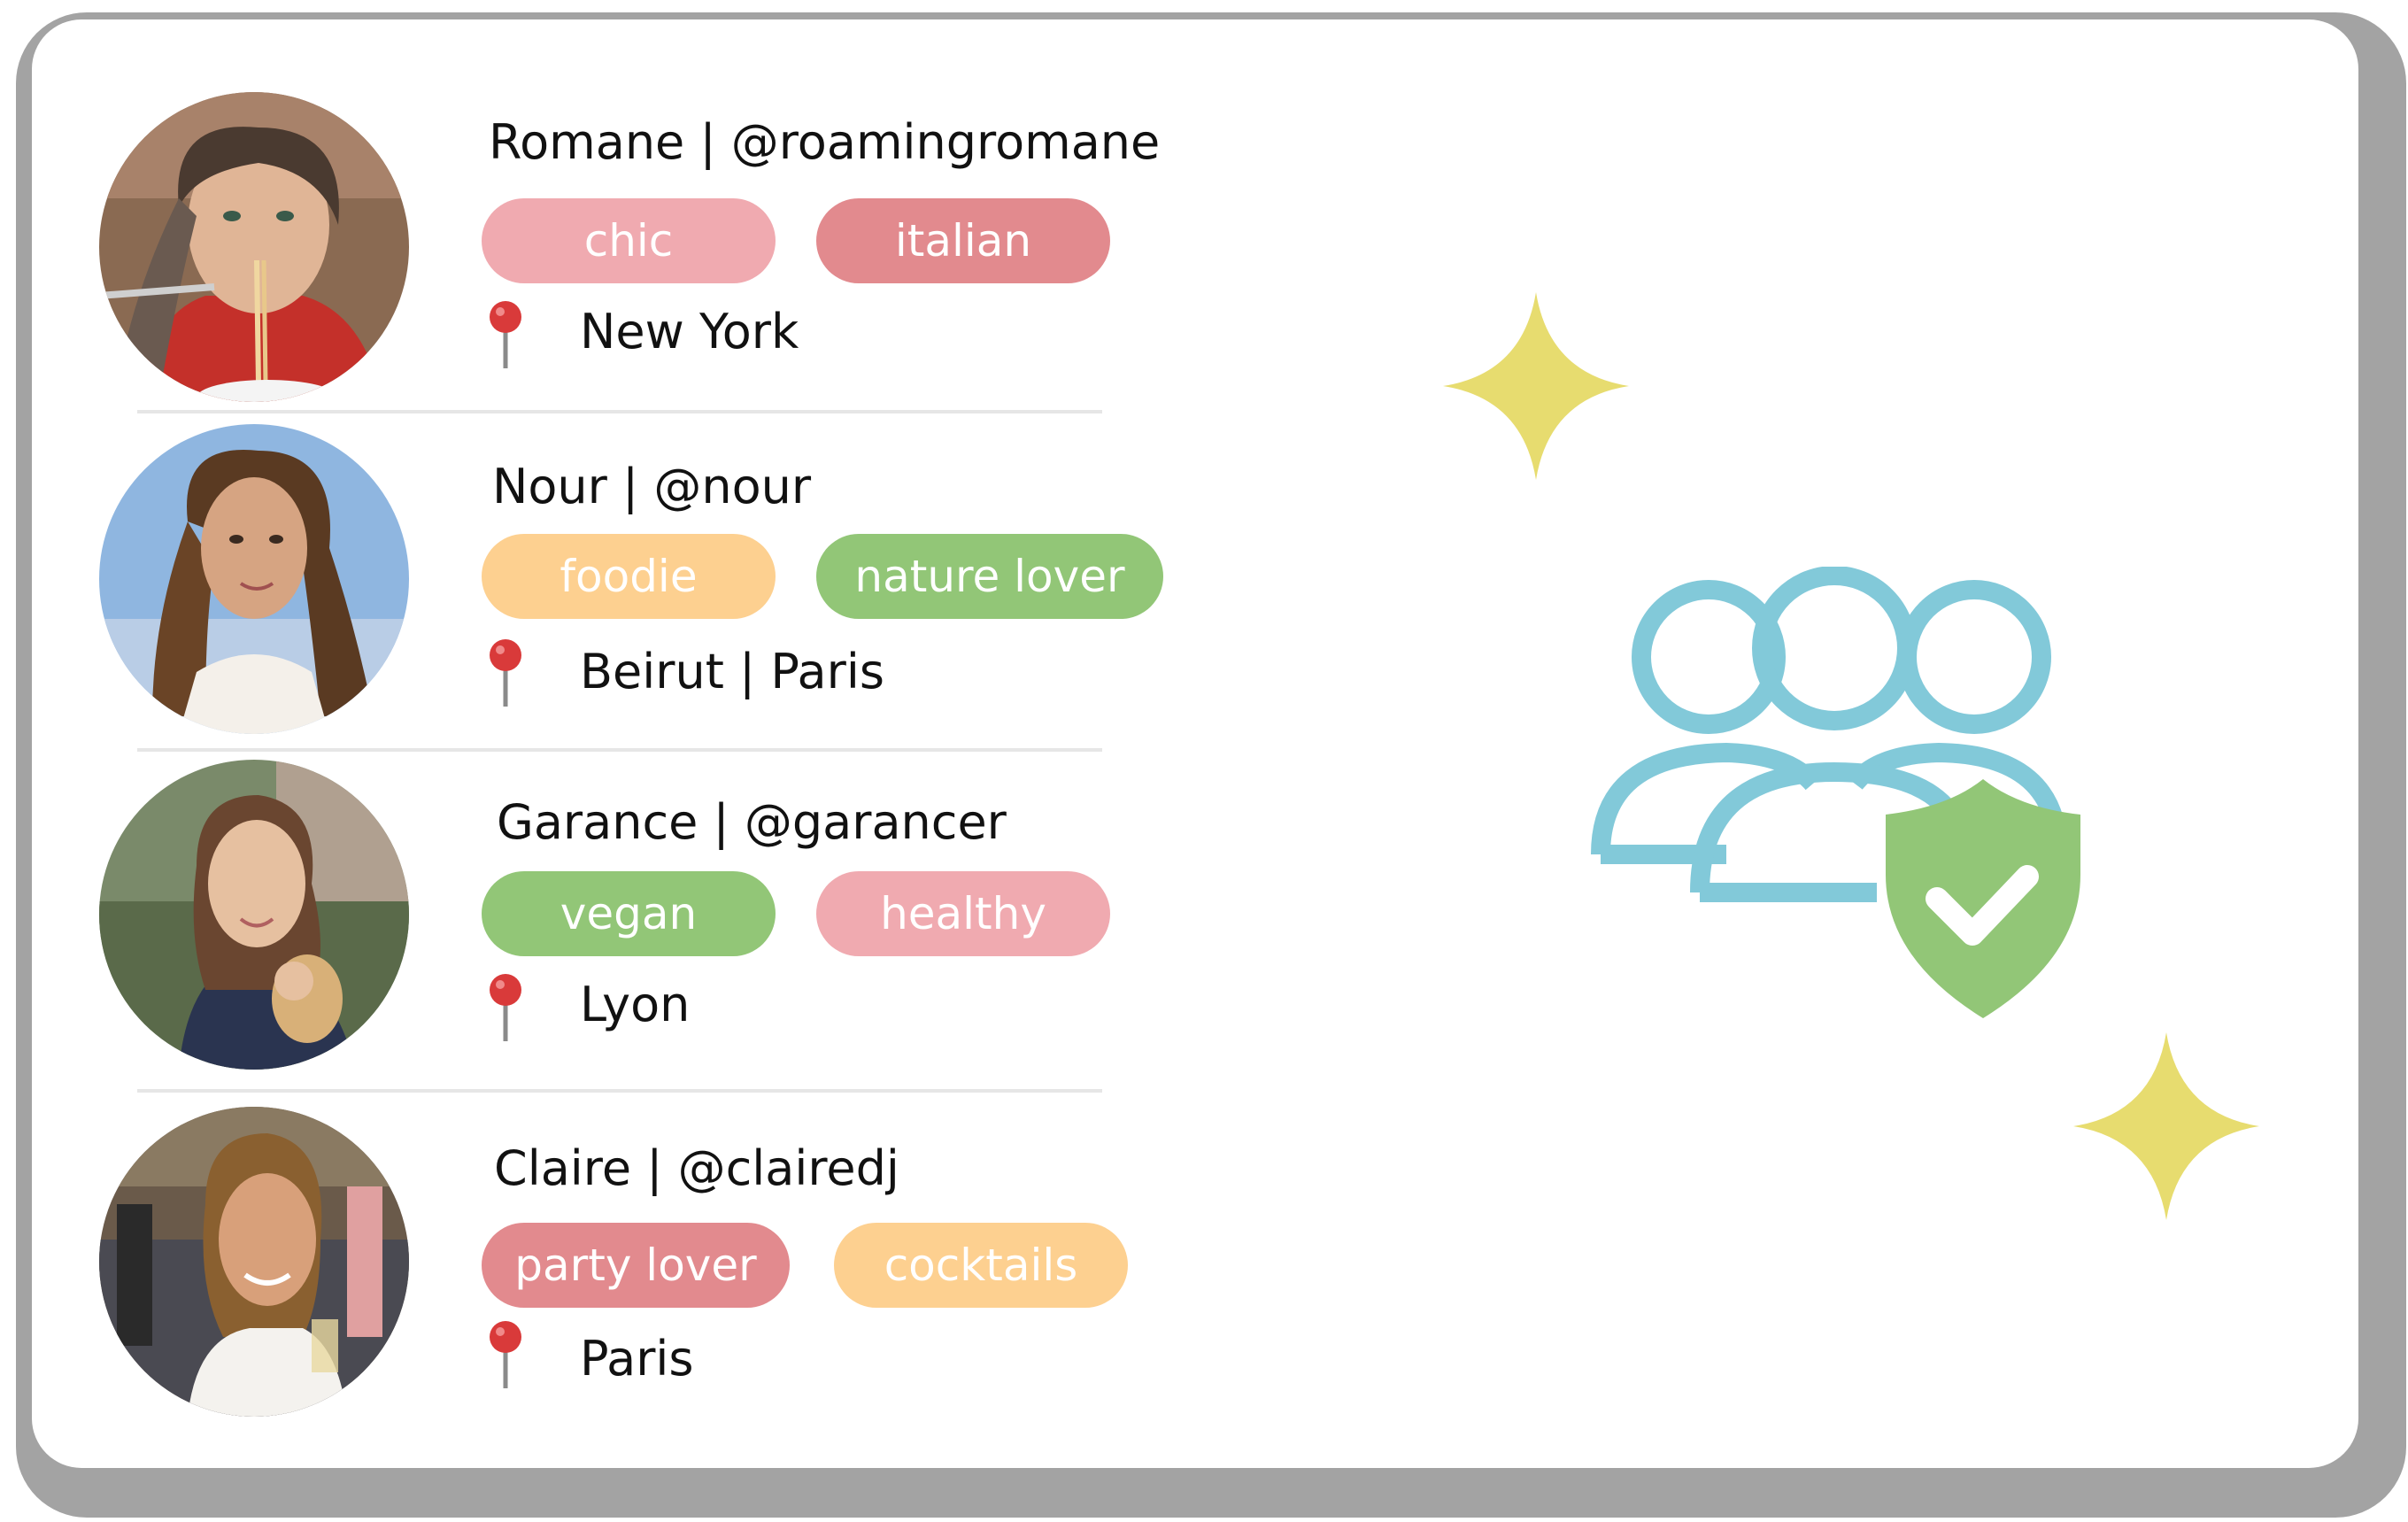 This screenshot has width=2408, height=1522. What do you see at coordinates (1983, 898) in the screenshot?
I see `shield-check-icon` at bounding box center [1983, 898].